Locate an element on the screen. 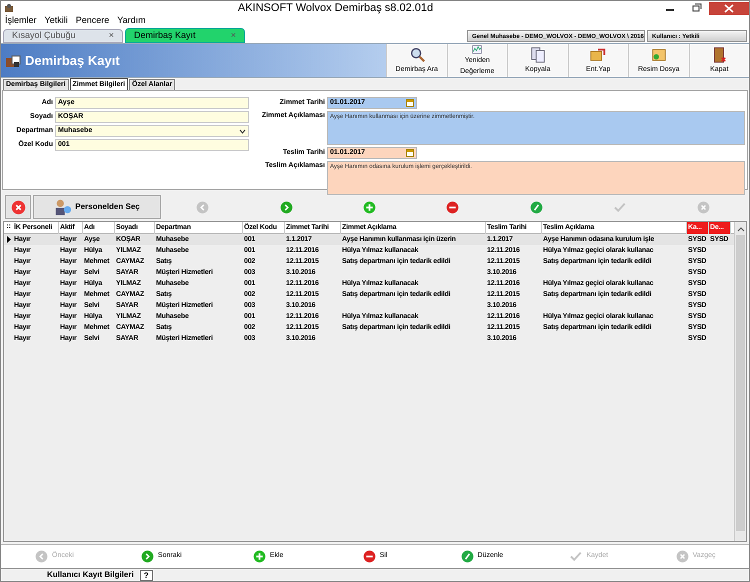 The image size is (750, 582). scroll-up-icon is located at coordinates (740, 229).